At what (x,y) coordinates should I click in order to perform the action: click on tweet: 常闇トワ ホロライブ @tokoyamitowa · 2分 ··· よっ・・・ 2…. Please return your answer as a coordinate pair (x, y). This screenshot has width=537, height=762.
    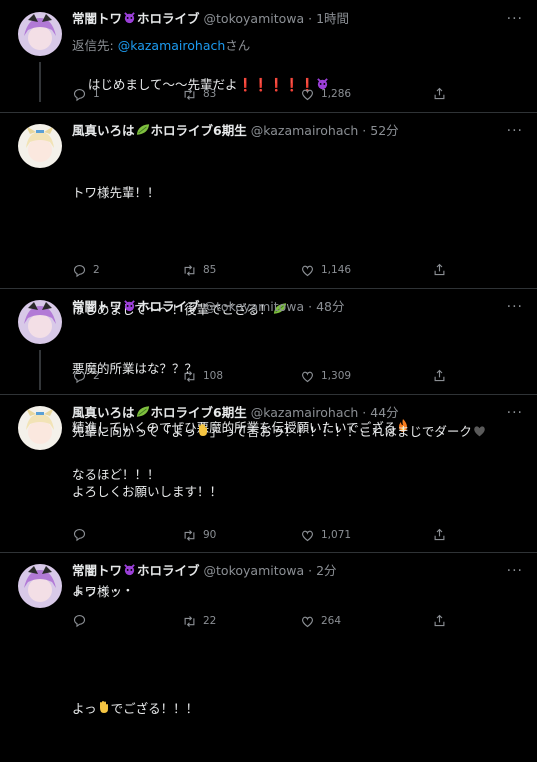
    Looking at the image, I should click on (268, 601).